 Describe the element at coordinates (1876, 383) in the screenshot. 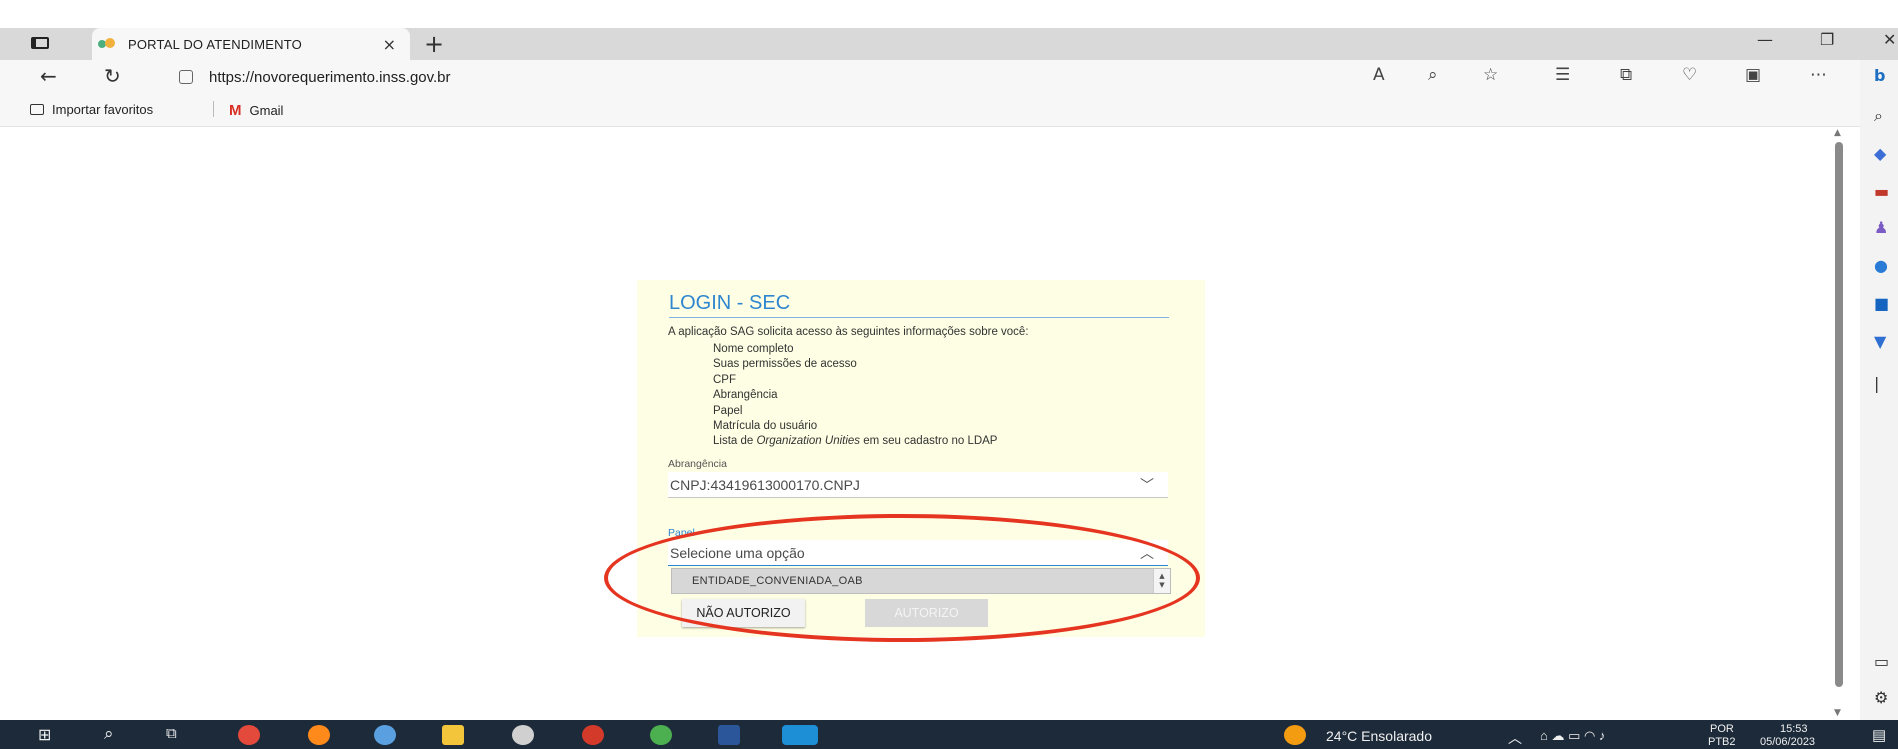

I see `add-sidebar-icon: |` at that location.